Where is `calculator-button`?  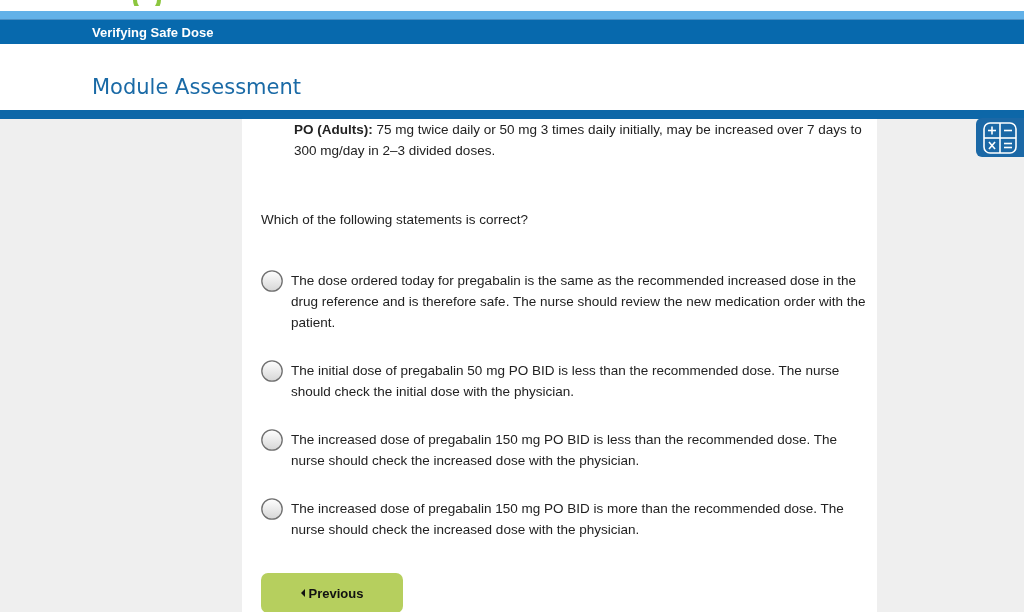
calculator-button is located at coordinates (1000, 137).